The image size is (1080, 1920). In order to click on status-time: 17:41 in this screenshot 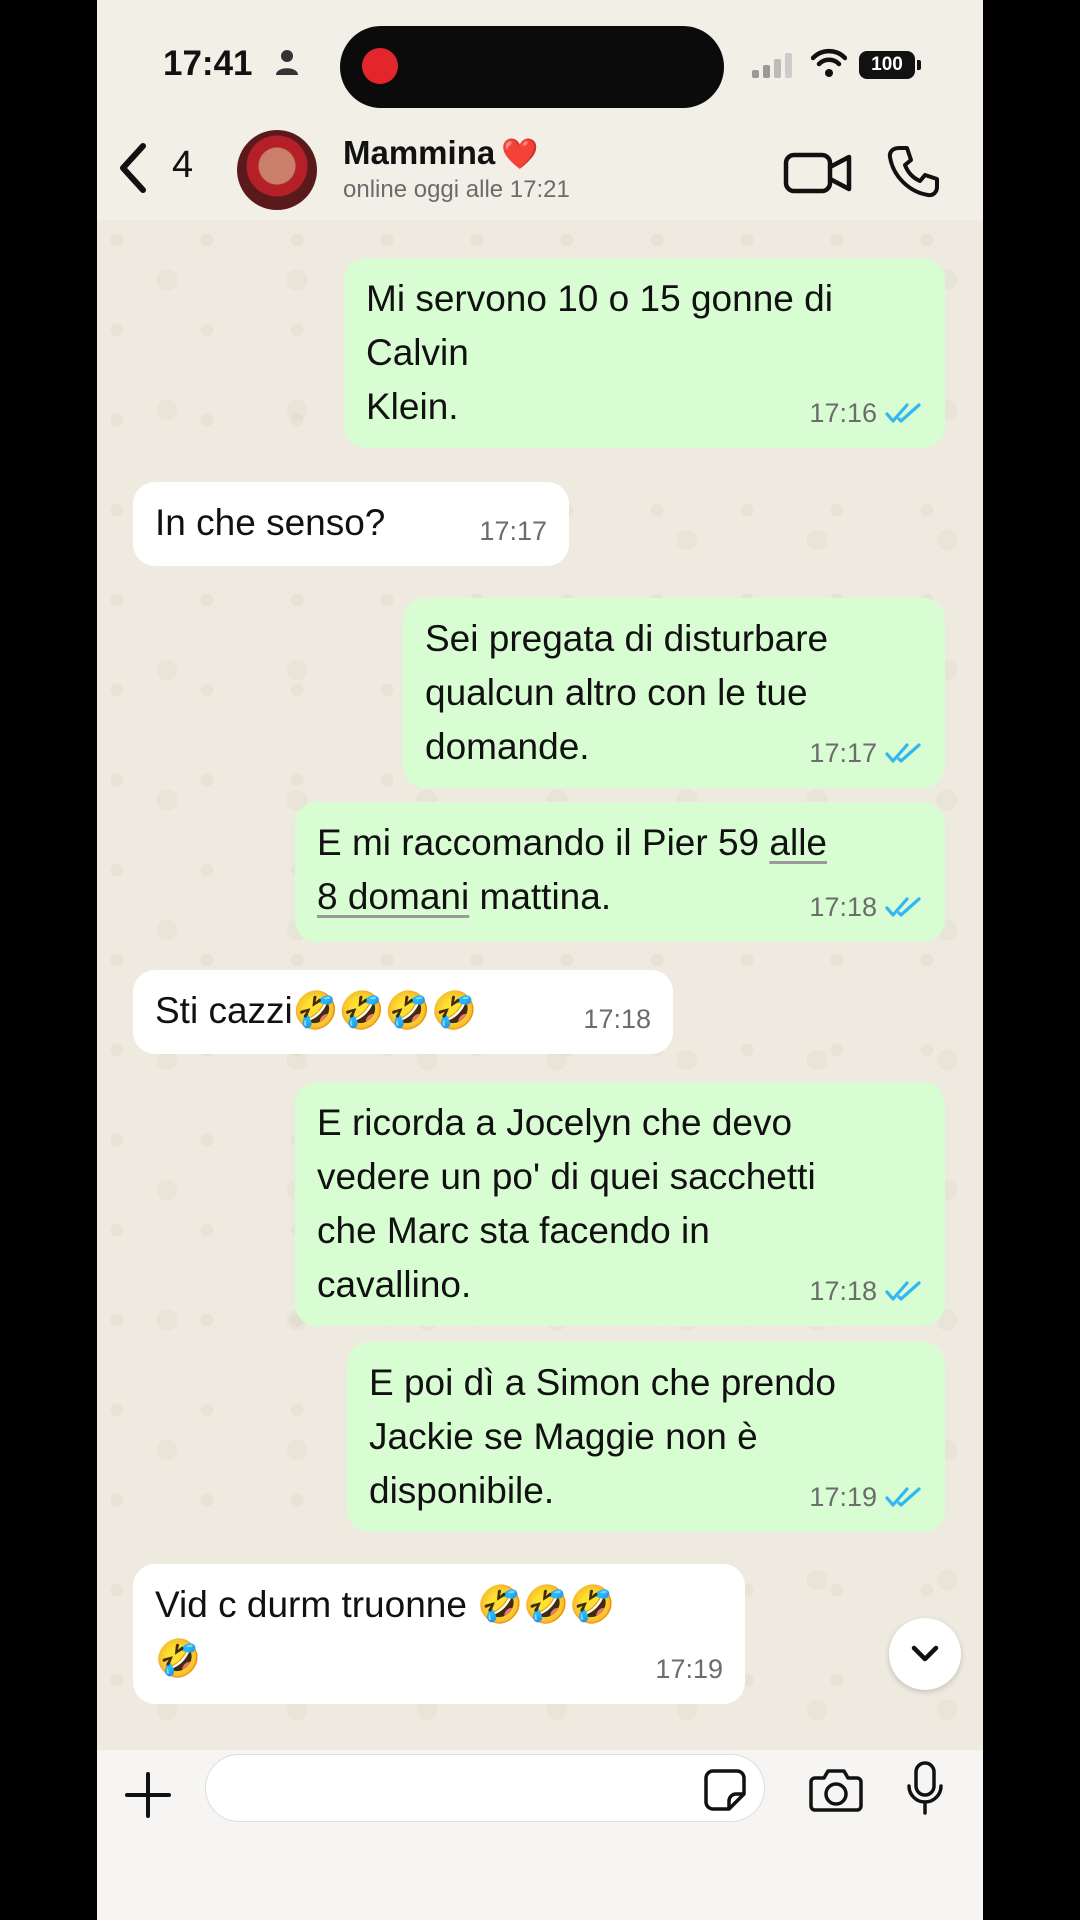, I will do `click(208, 63)`.